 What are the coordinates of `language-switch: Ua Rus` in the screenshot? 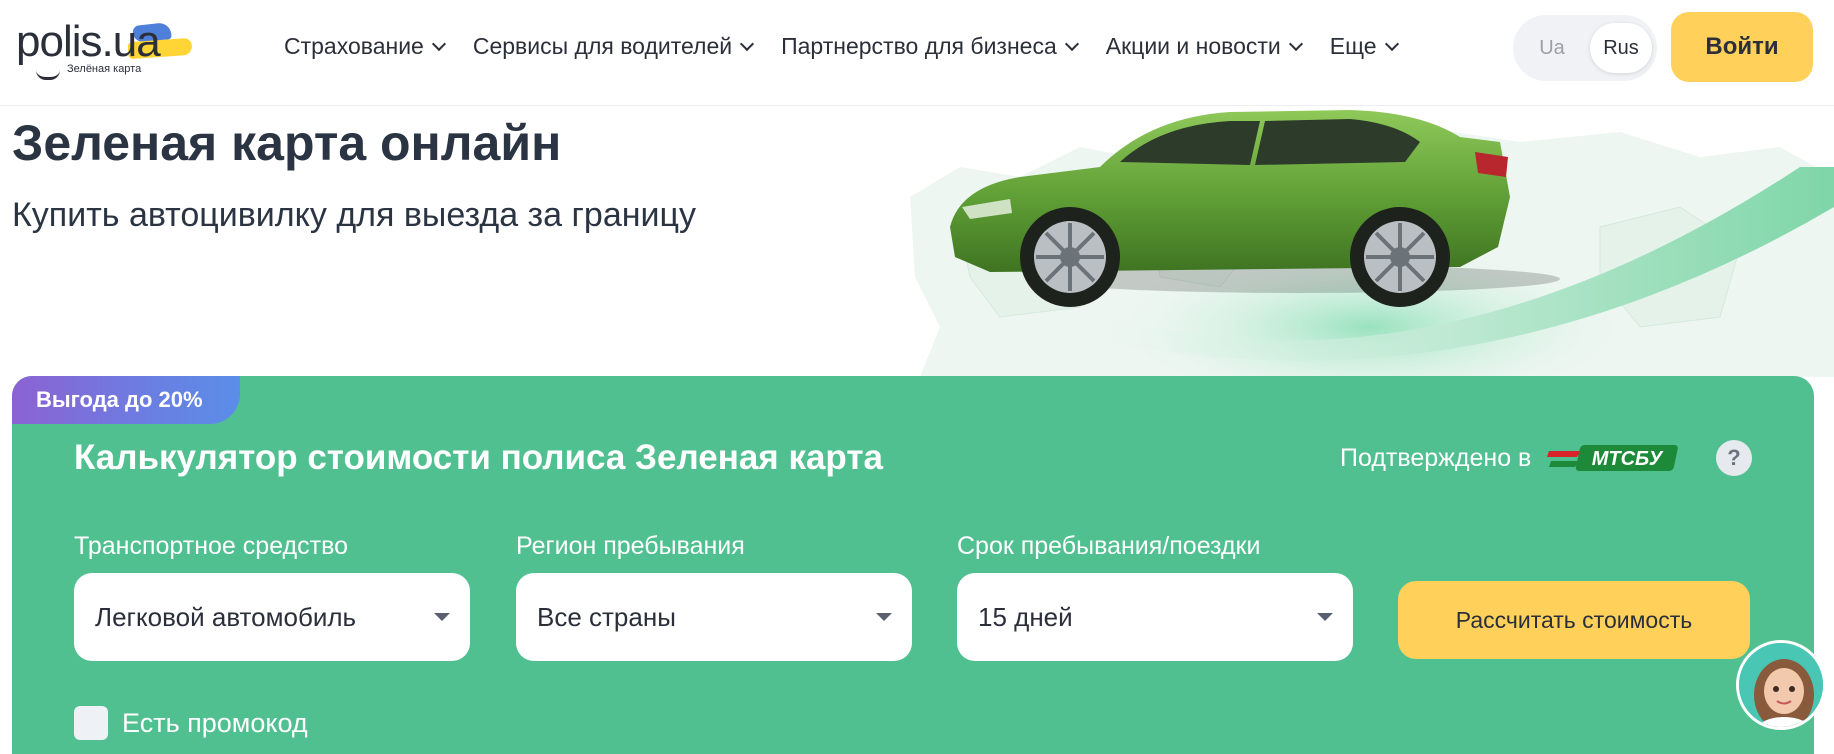 It's located at (1585, 48).